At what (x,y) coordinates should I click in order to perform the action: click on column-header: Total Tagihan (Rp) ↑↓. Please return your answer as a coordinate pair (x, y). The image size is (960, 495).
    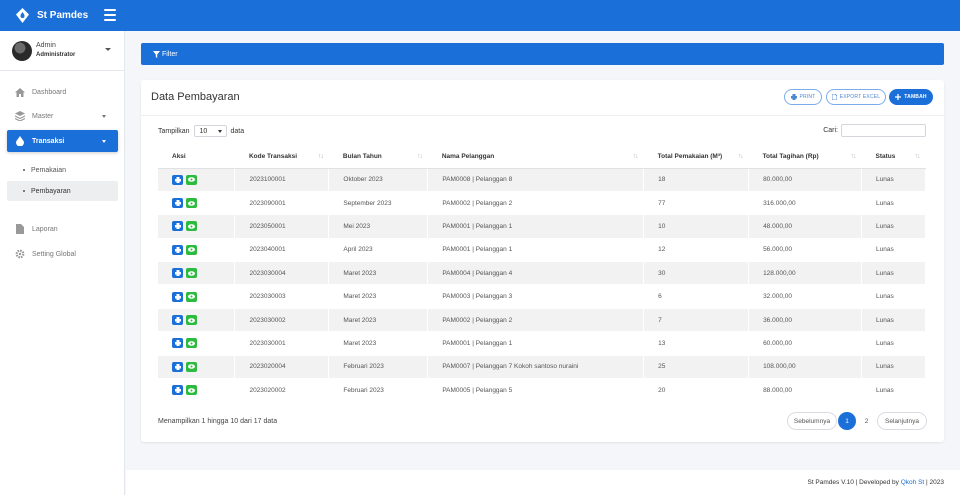
    Looking at the image, I should click on (805, 157).